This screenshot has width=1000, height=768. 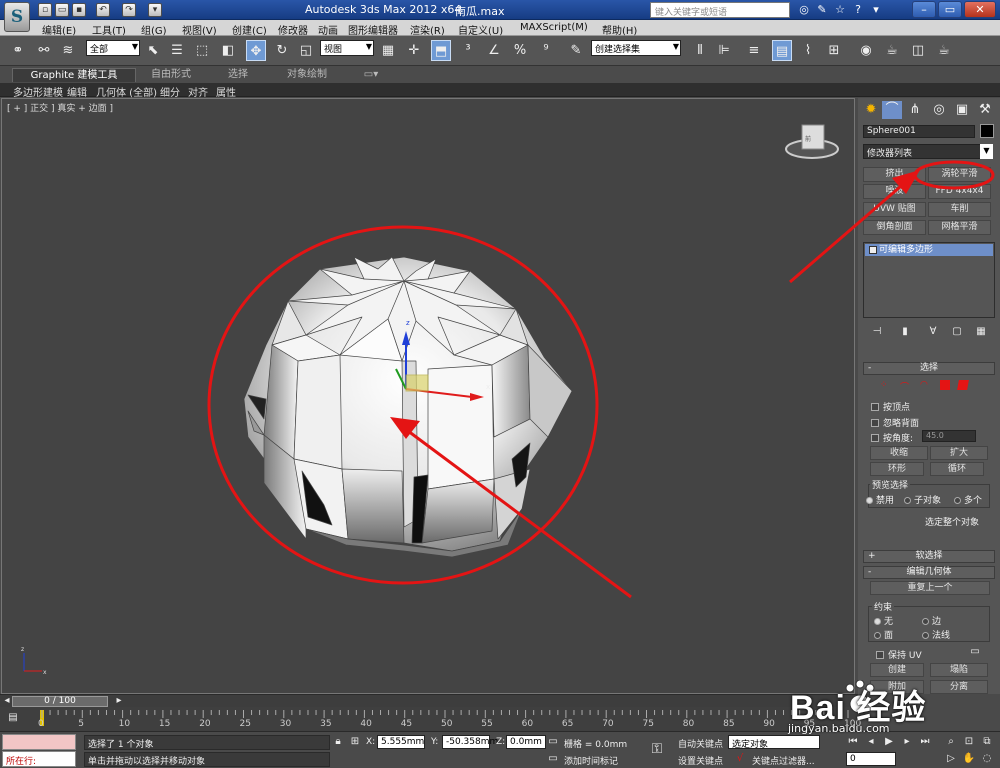 What do you see at coordinates (44, 50) in the screenshot?
I see `unlink-icon: ⚯` at bounding box center [44, 50].